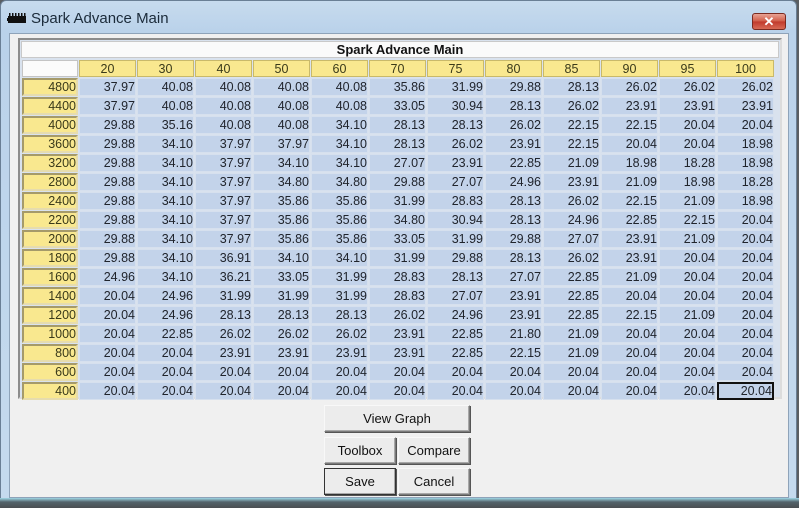 This screenshot has width=799, height=508. I want to click on table-cell: 21.09, so click(629, 277).